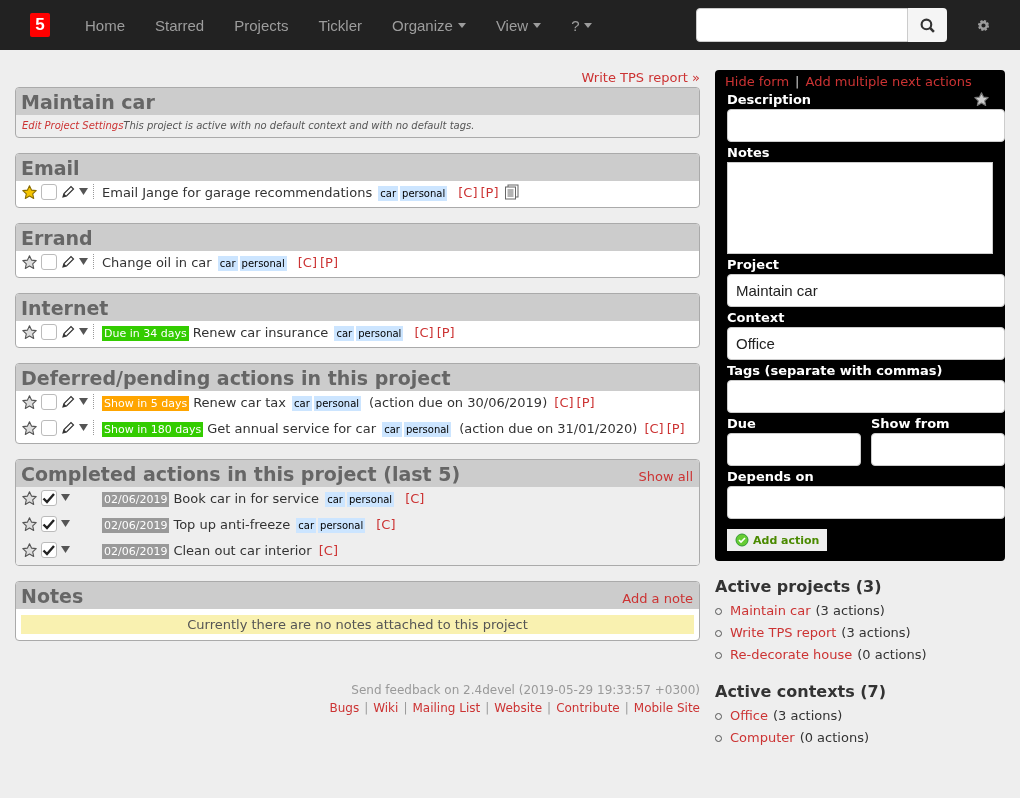 Image resolution: width=1020 pixels, height=798 pixels. Describe the element at coordinates (666, 708) in the screenshot. I see `footer-link: Mobile Site` at that location.